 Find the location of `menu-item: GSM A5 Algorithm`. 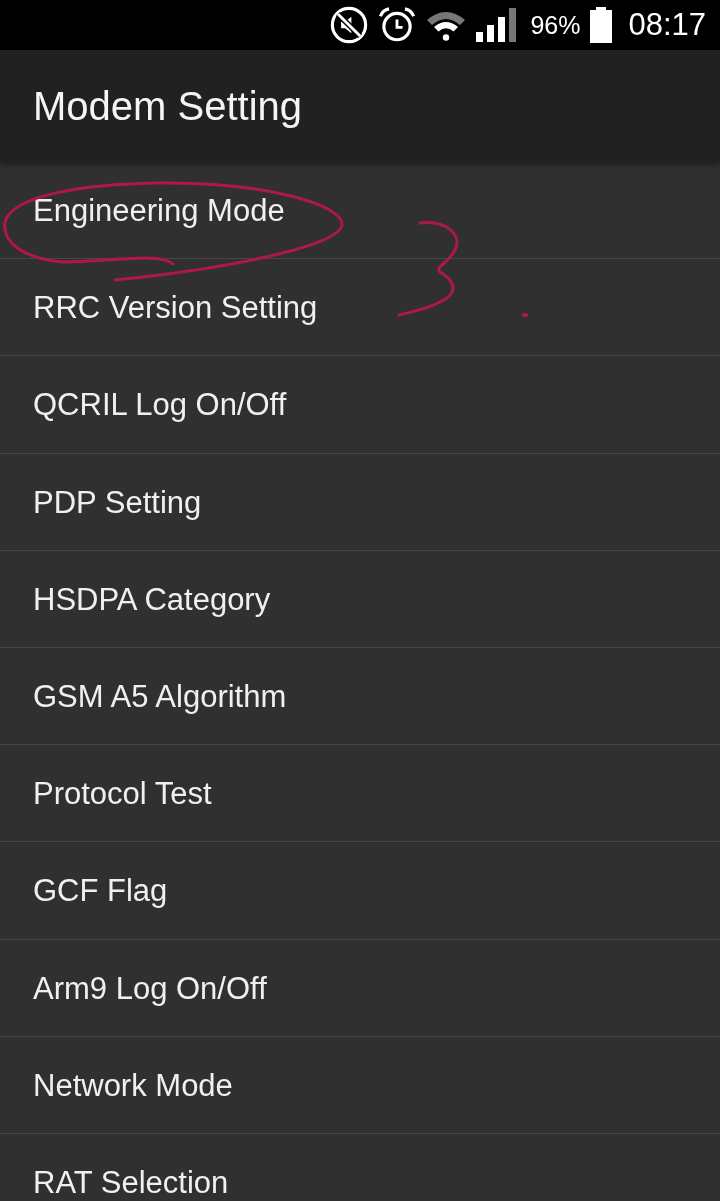

menu-item: GSM A5 Algorithm is located at coordinates (360, 696).